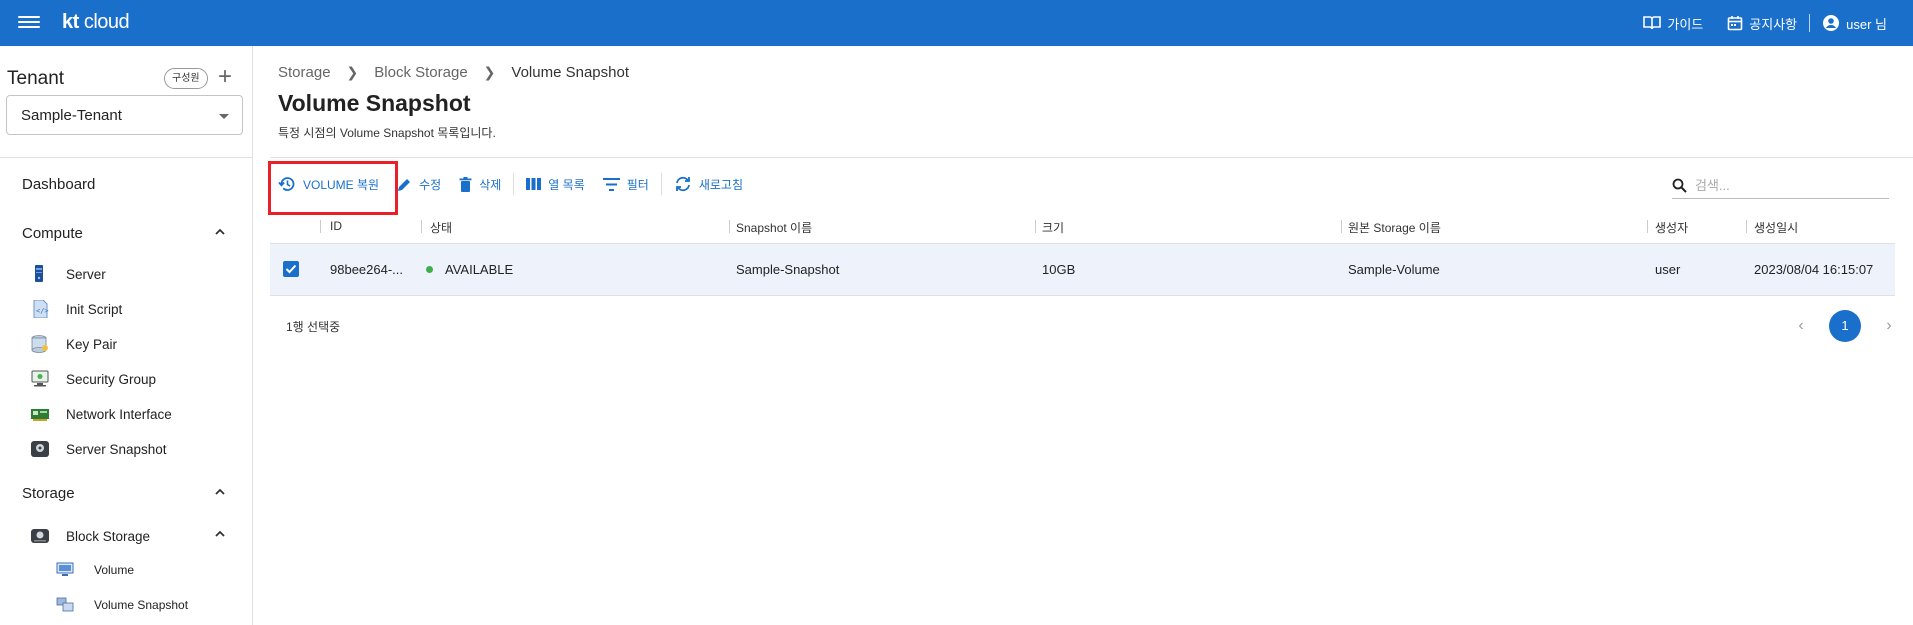 Image resolution: width=1913 pixels, height=625 pixels. I want to click on volume-icon, so click(65, 569).